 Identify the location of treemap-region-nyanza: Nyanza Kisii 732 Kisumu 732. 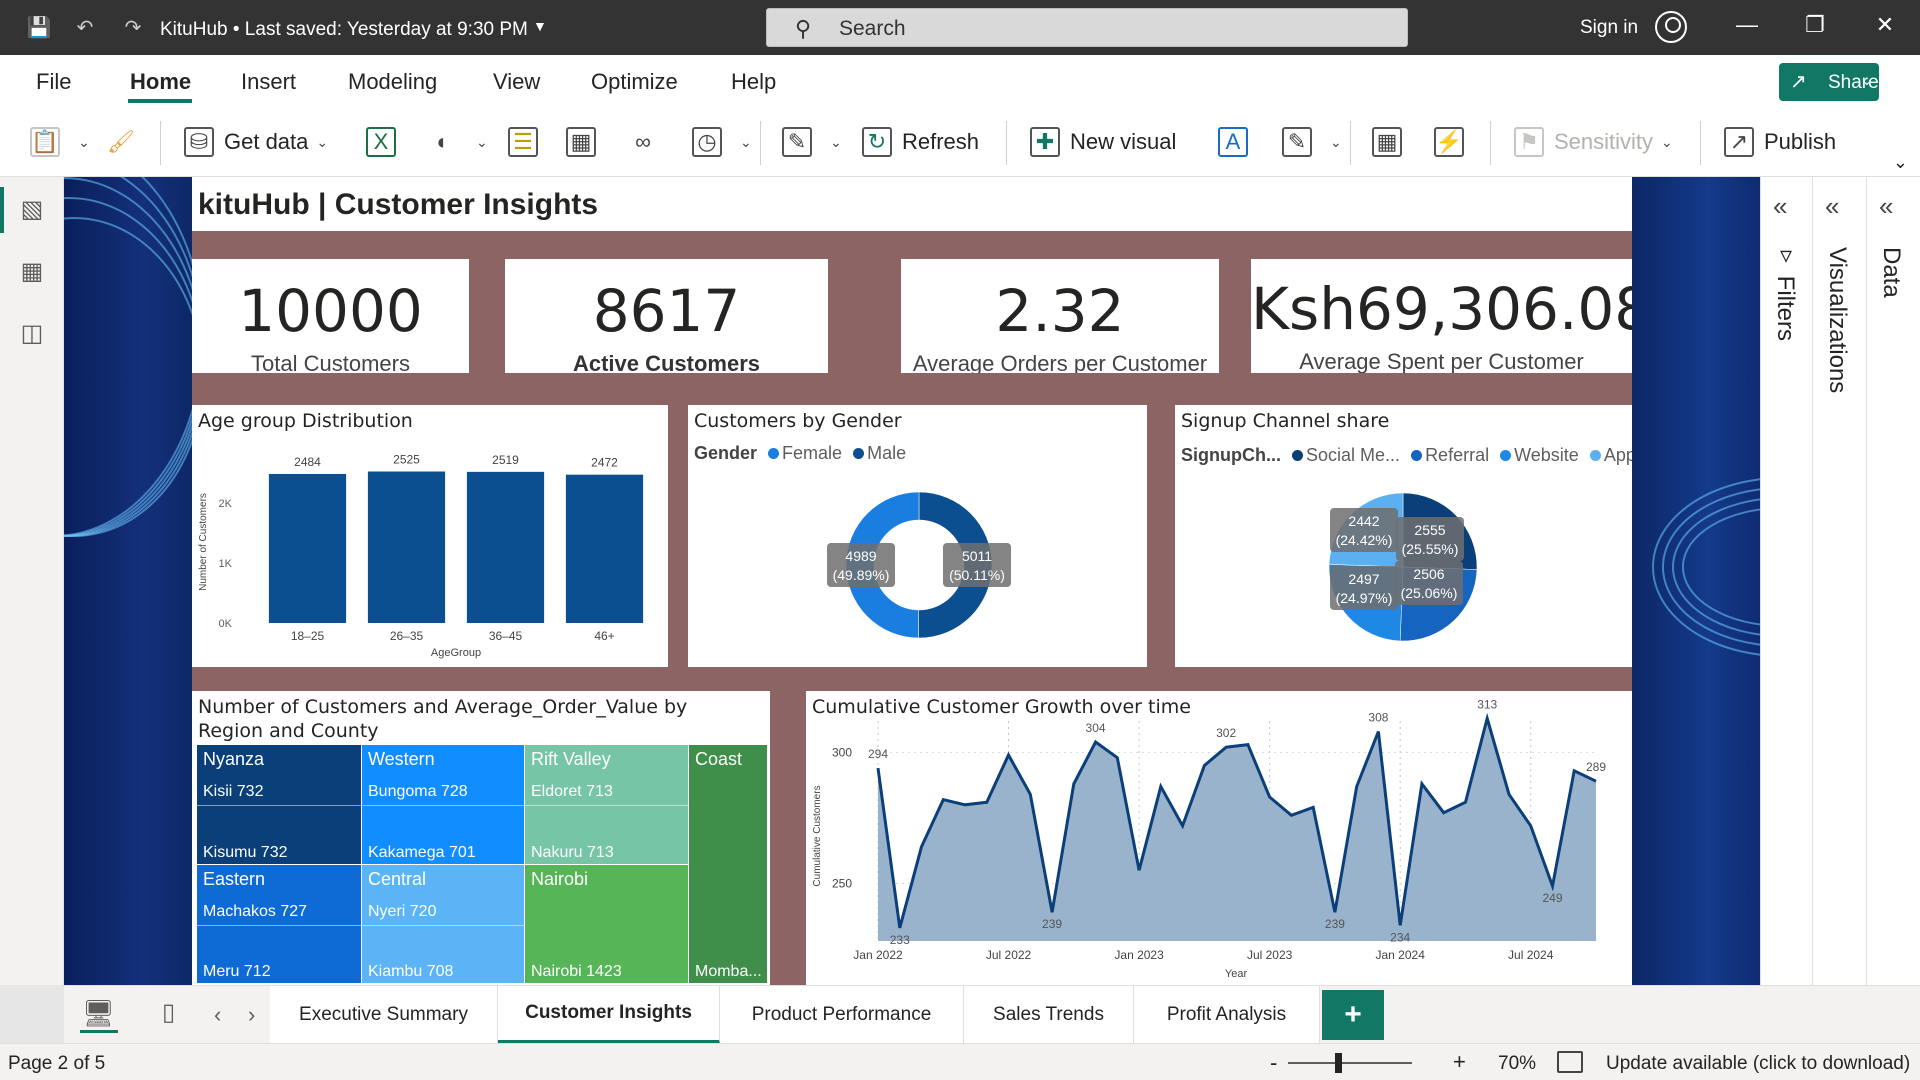
(279, 804).